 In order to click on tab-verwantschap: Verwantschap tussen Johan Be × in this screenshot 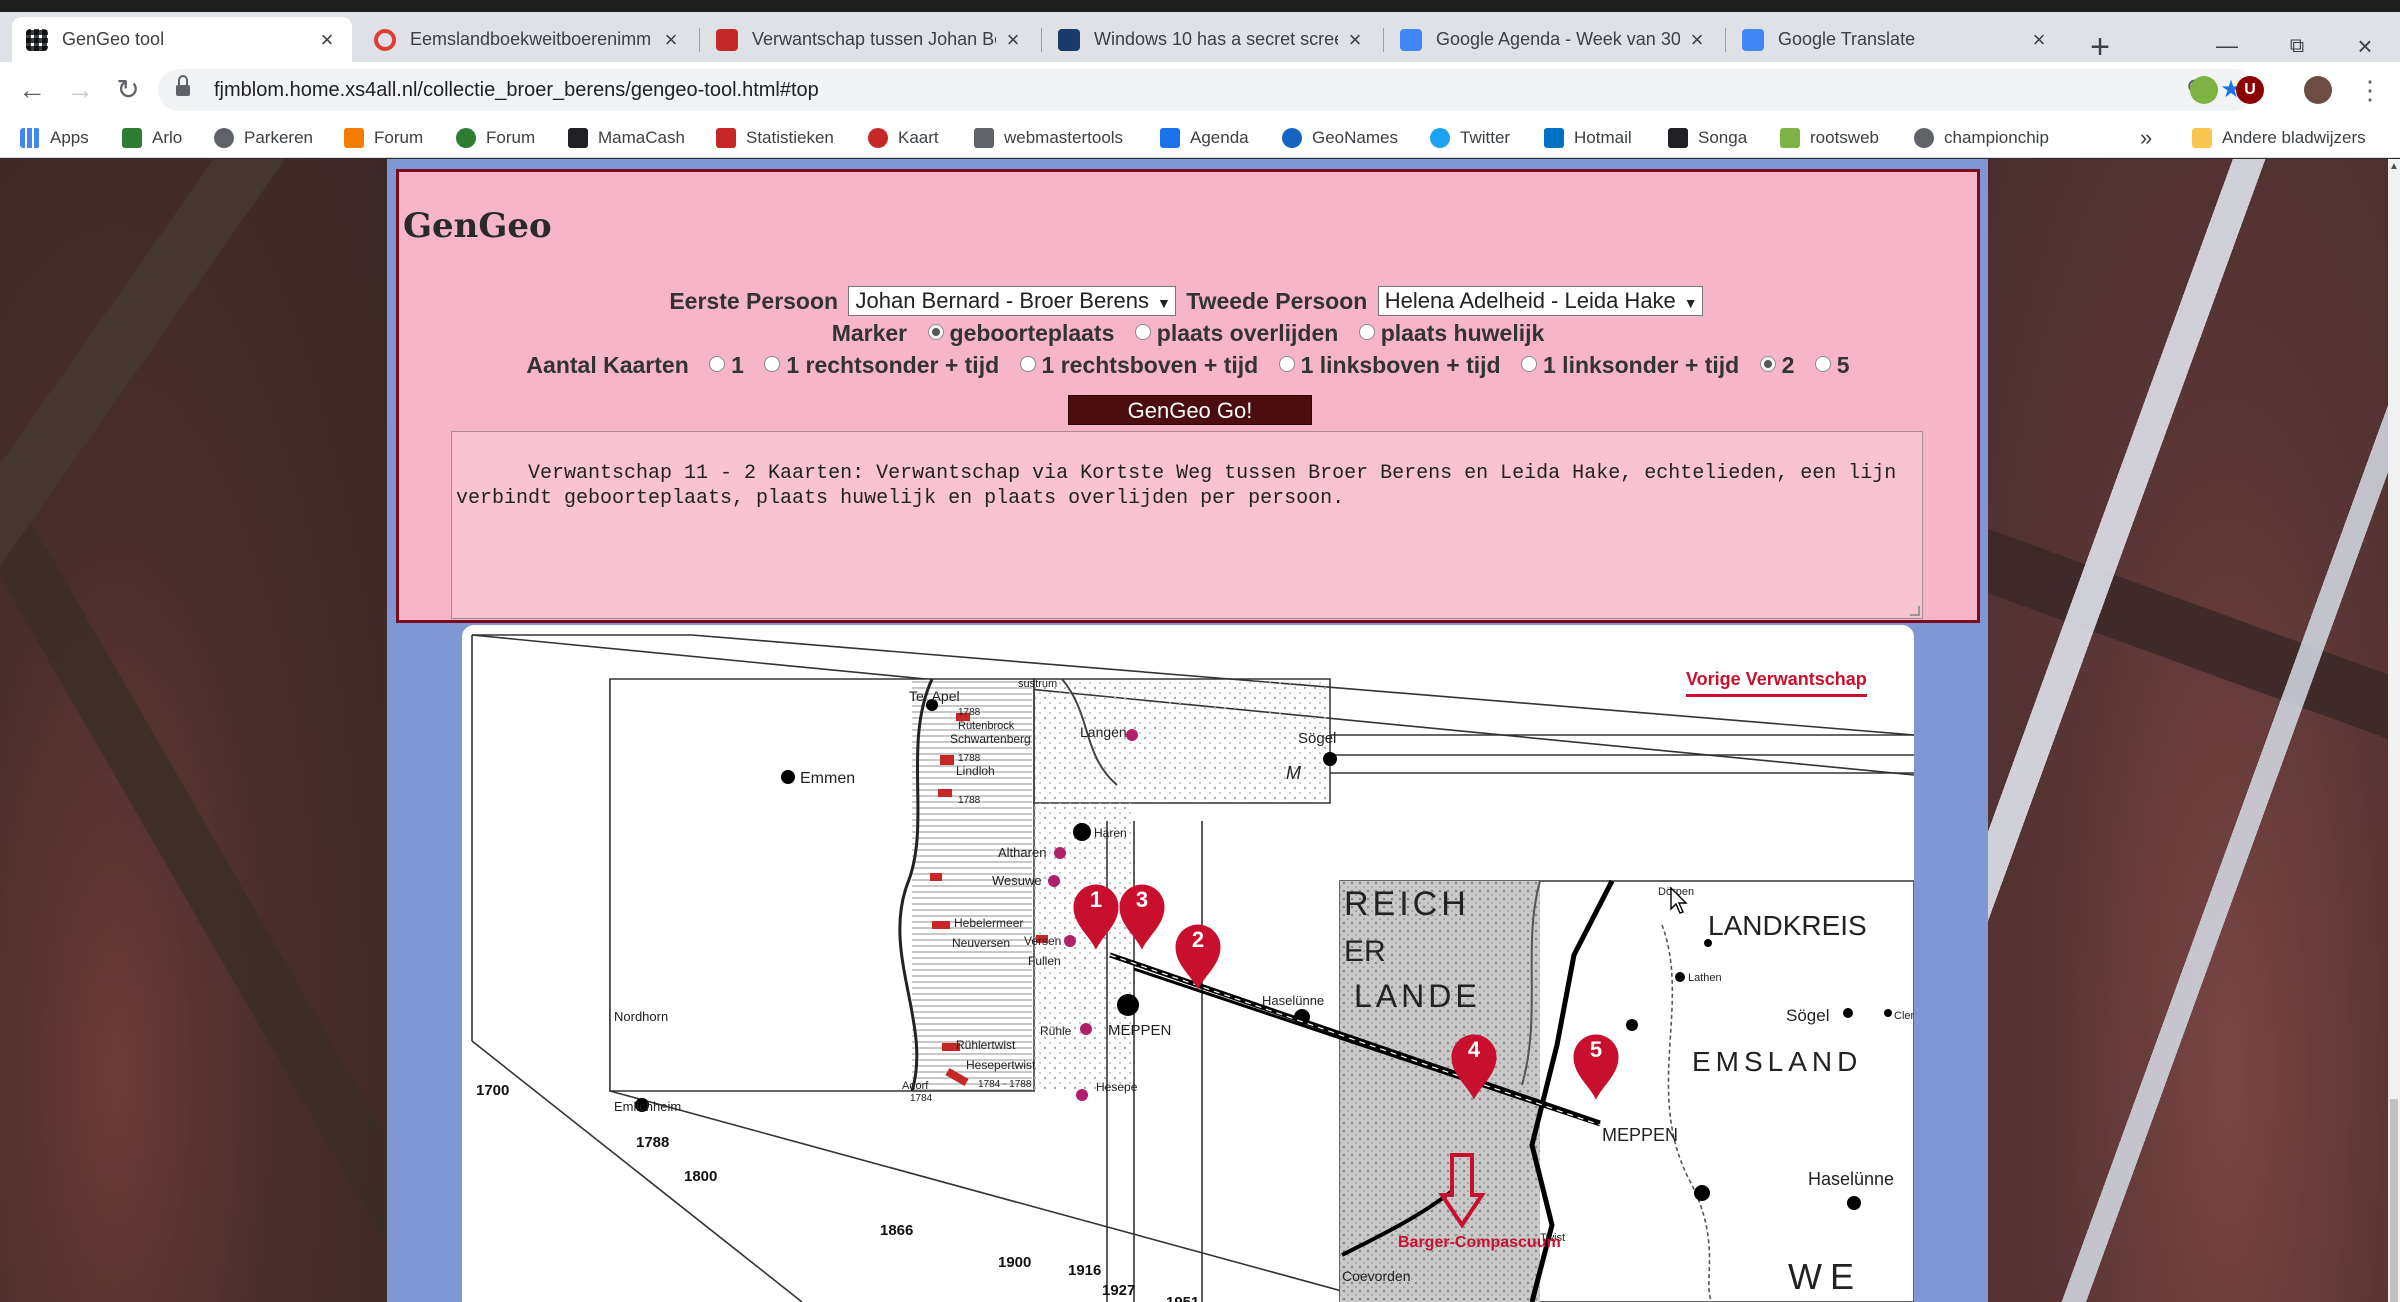, I will do `click(870, 39)`.